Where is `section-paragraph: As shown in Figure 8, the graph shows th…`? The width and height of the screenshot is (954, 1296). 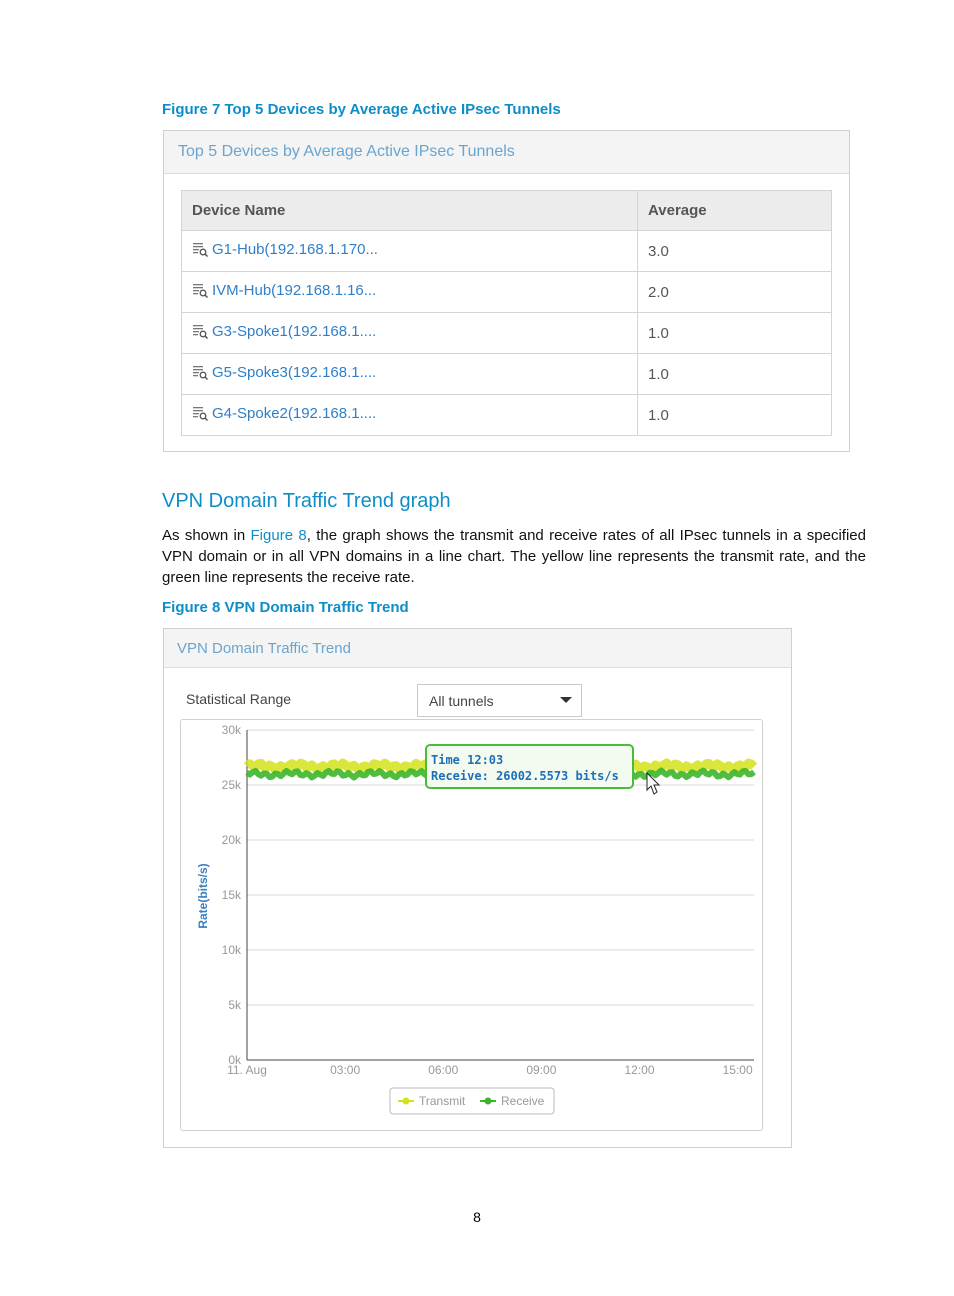
section-paragraph: As shown in Figure 8, the graph shows th… is located at coordinates (514, 556).